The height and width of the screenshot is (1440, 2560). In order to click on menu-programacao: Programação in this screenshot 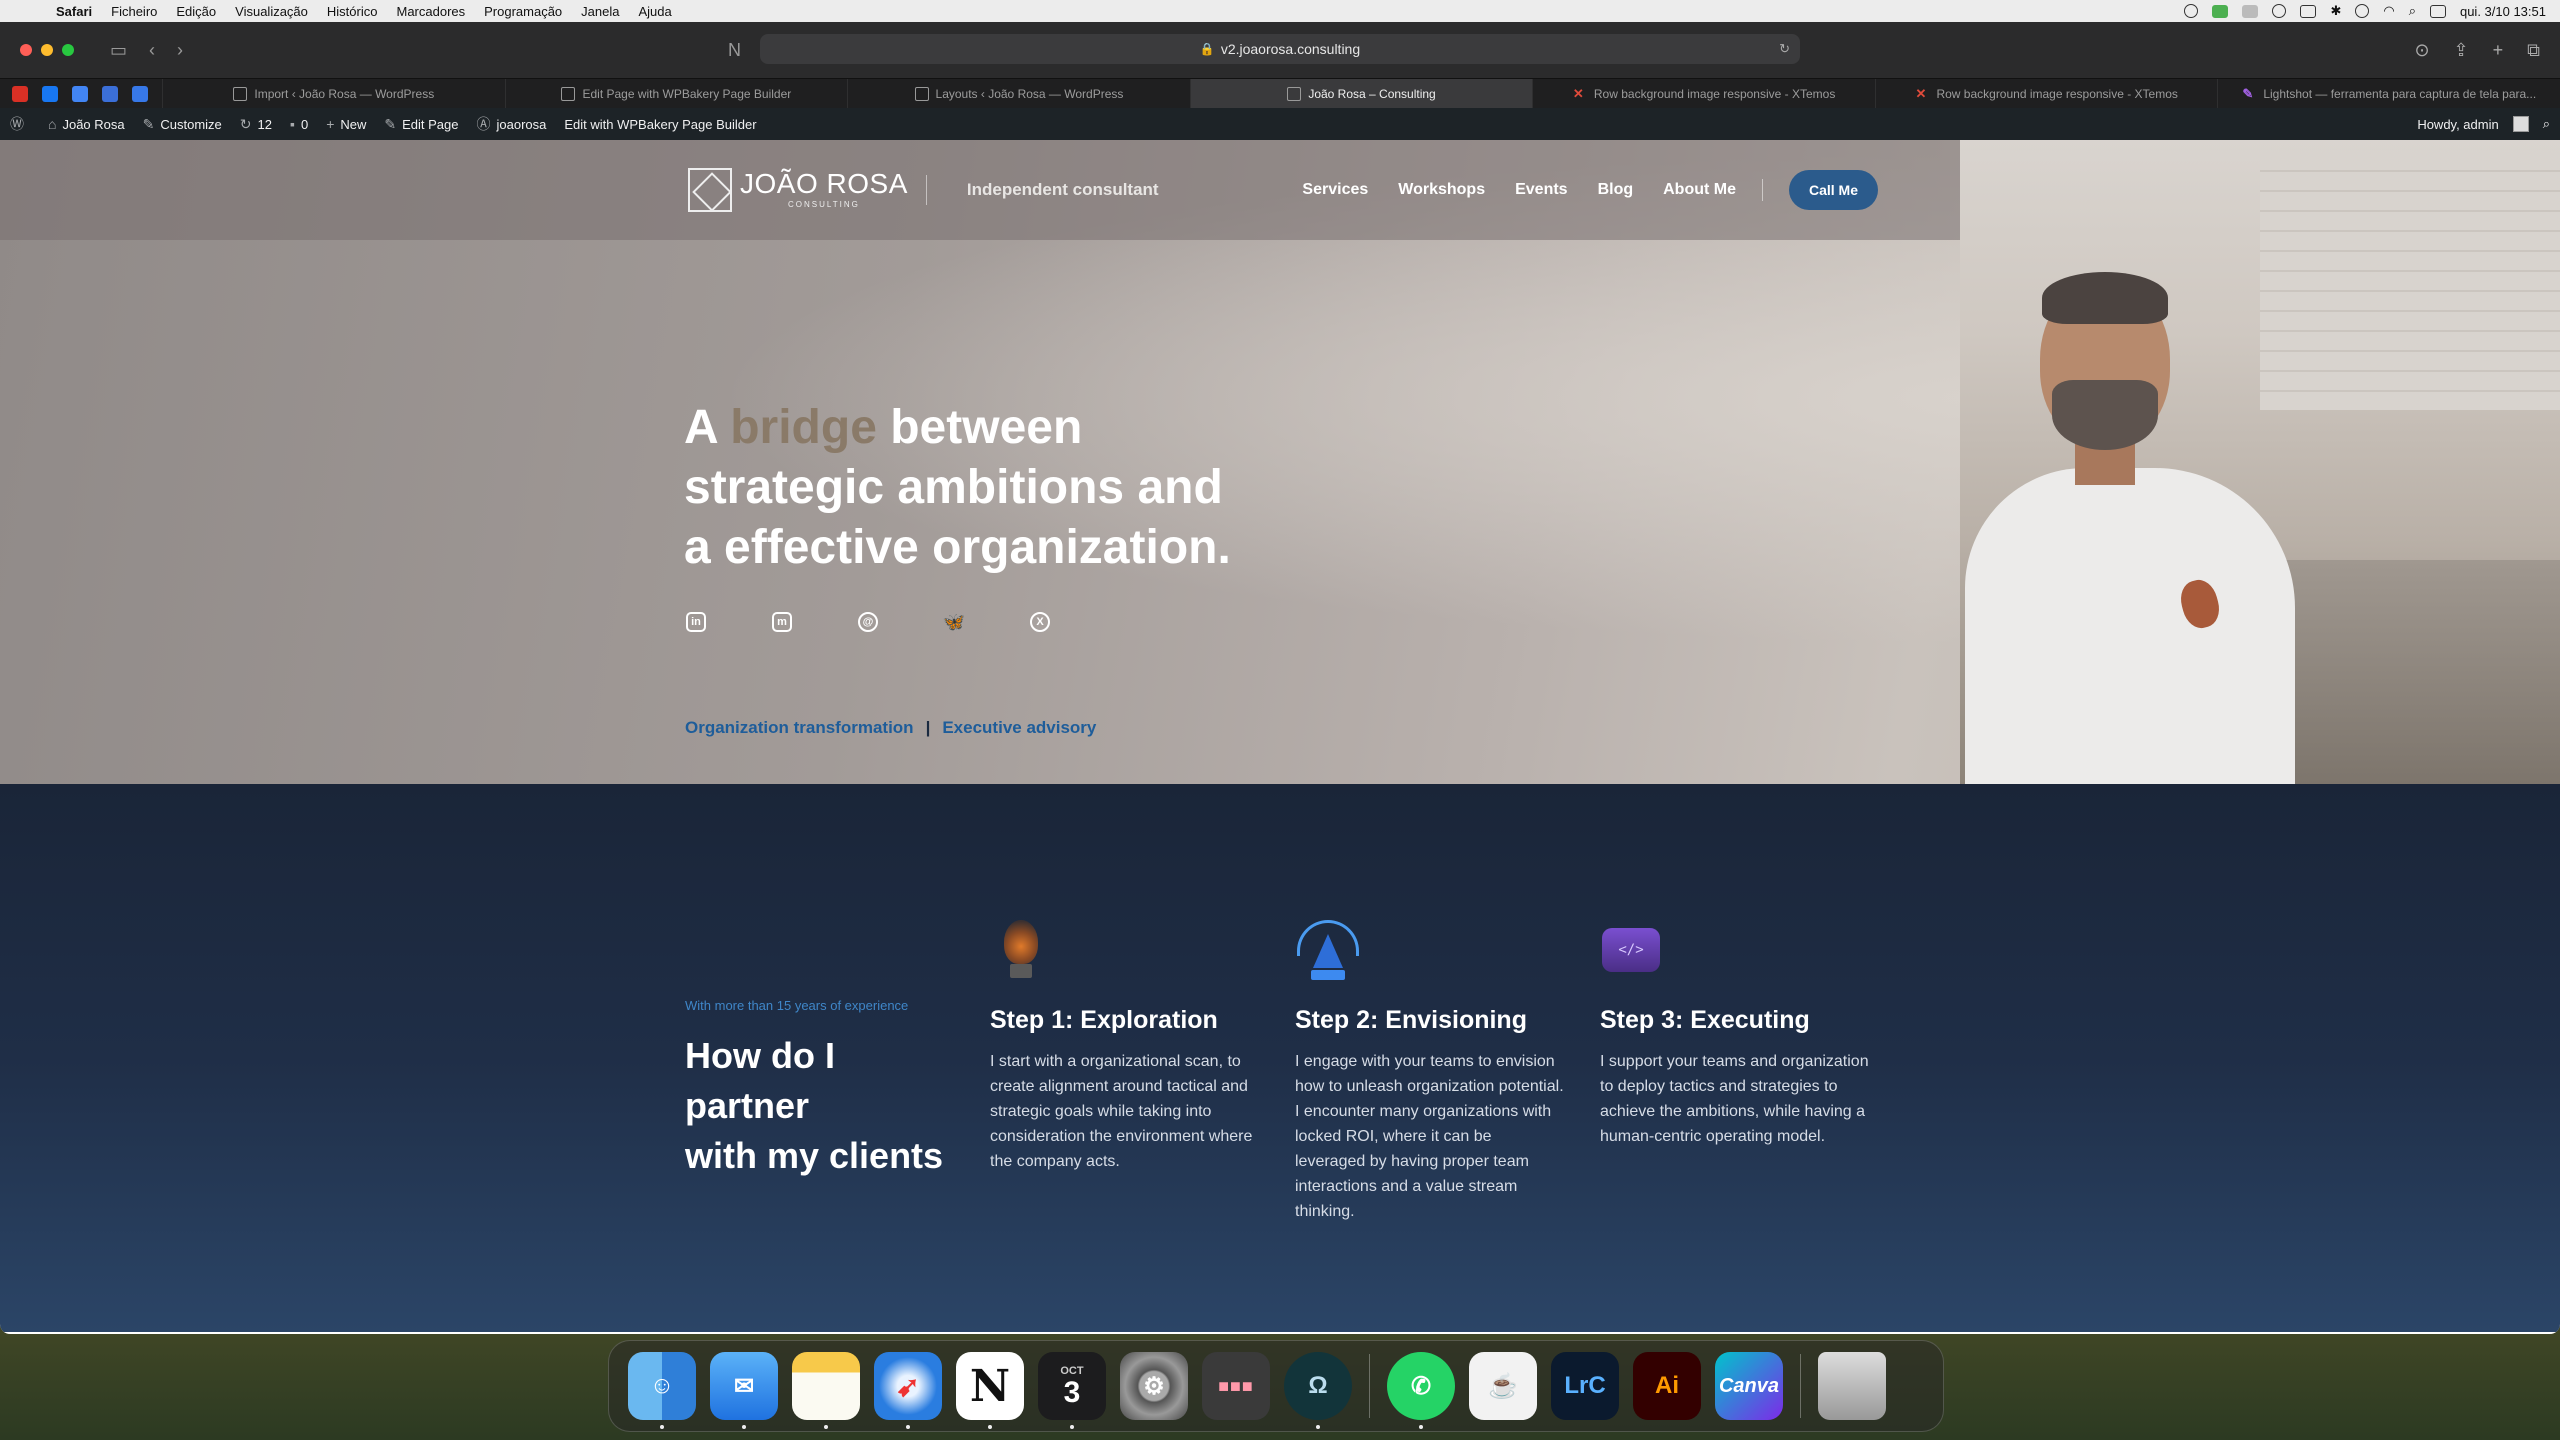, I will do `click(523, 11)`.